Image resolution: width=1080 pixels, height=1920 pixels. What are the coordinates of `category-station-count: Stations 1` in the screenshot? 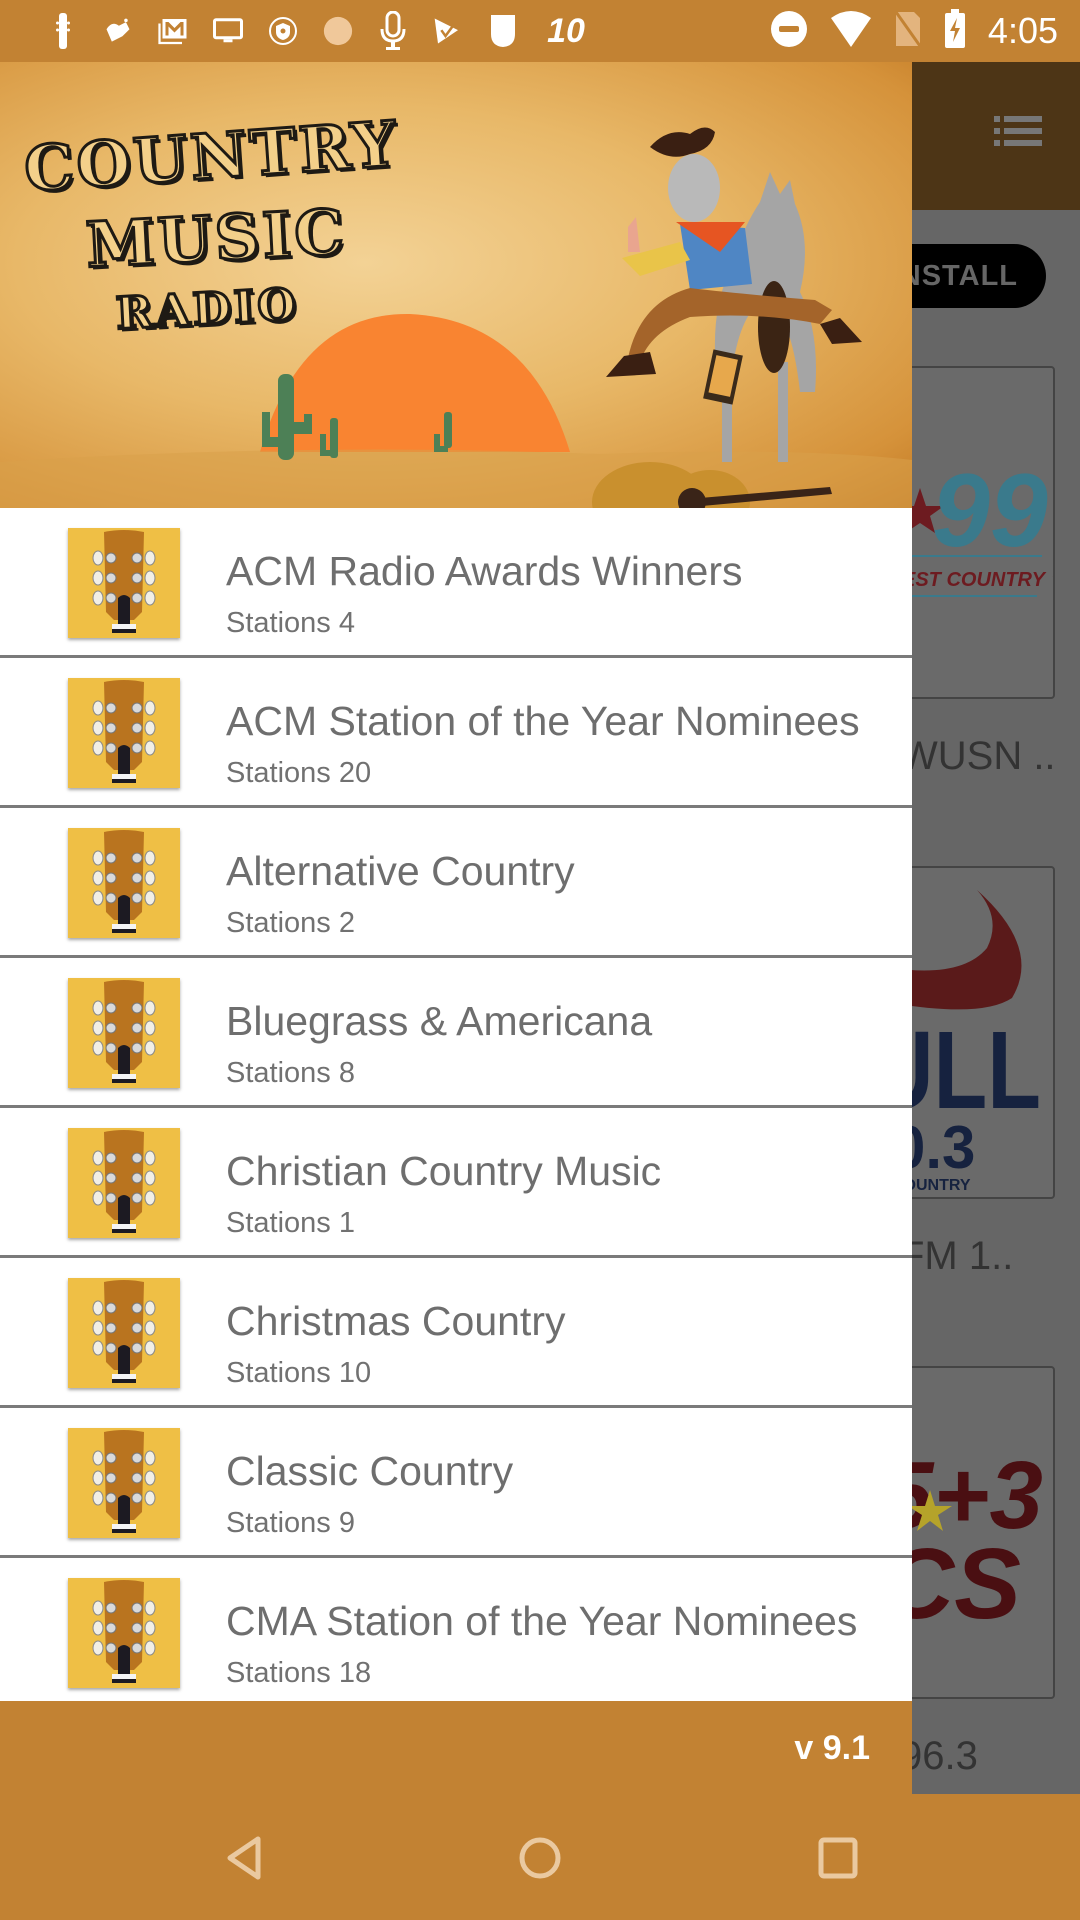 It's located at (290, 1223).